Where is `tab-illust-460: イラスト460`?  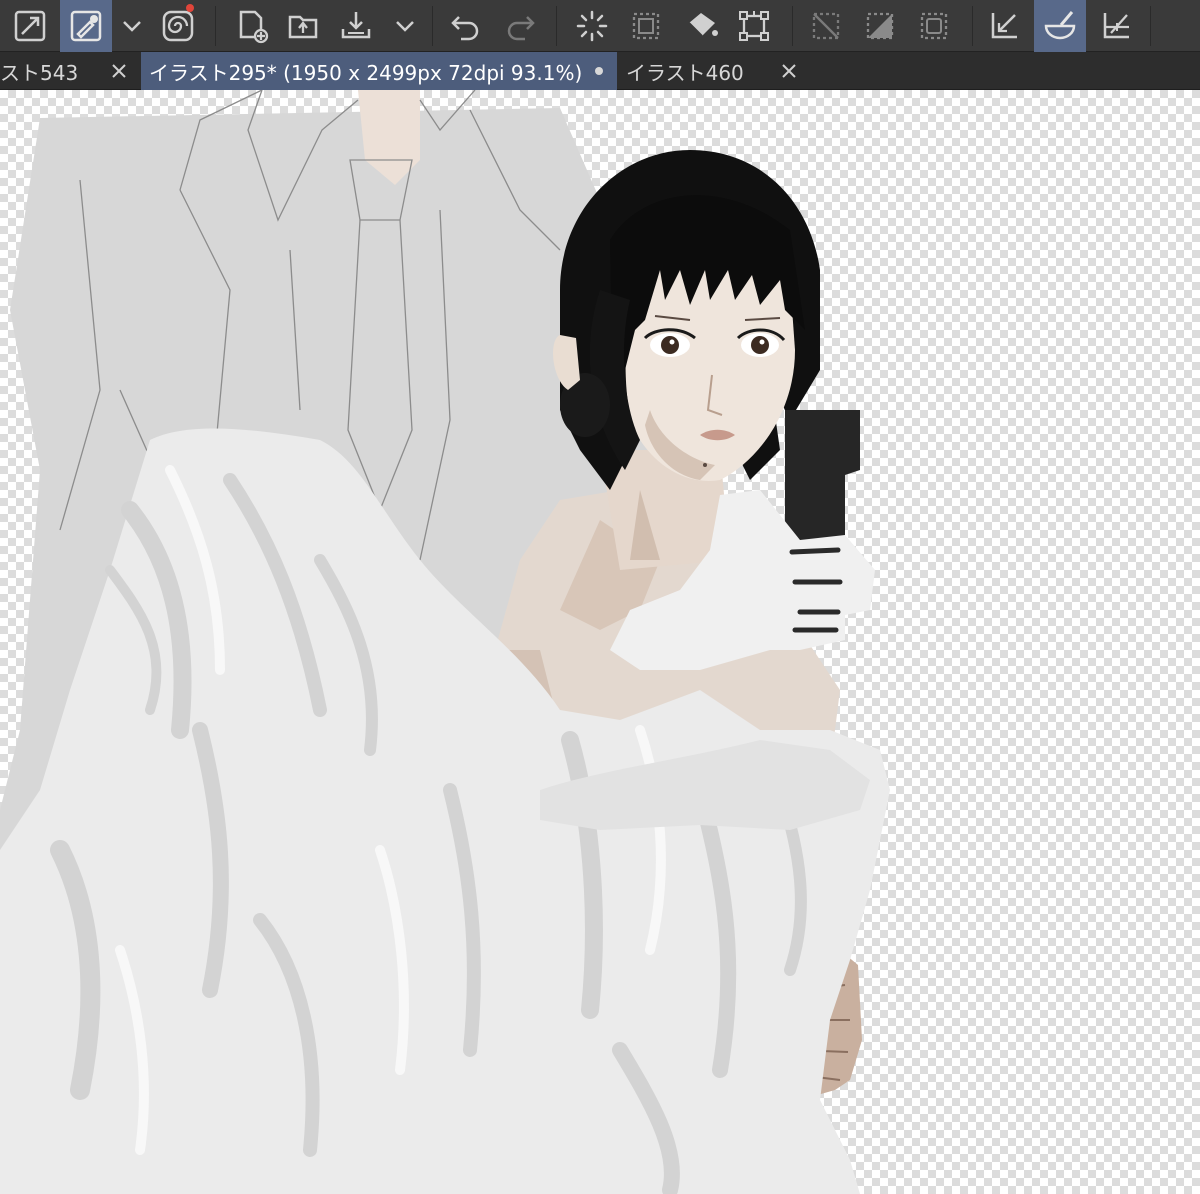
tab-illust-460: イラスト460 is located at coordinates (714, 71).